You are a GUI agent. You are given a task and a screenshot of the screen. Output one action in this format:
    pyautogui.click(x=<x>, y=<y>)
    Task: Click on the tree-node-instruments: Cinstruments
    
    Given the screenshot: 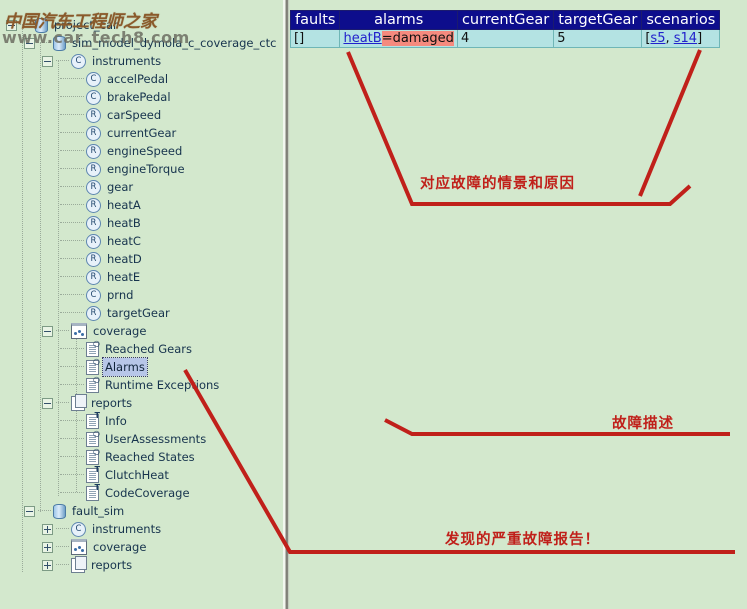 What is the action you would take?
    pyautogui.click(x=102, y=61)
    